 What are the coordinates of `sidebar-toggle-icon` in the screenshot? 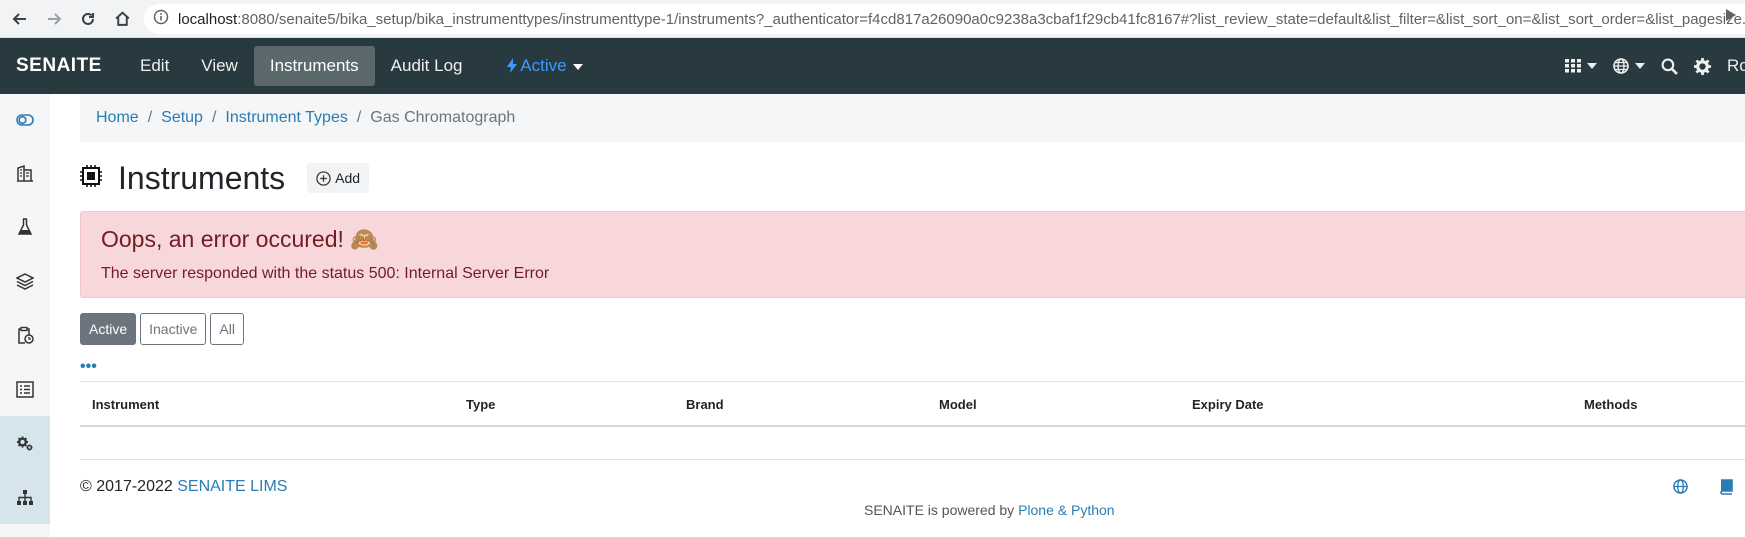 It's located at (25, 120).